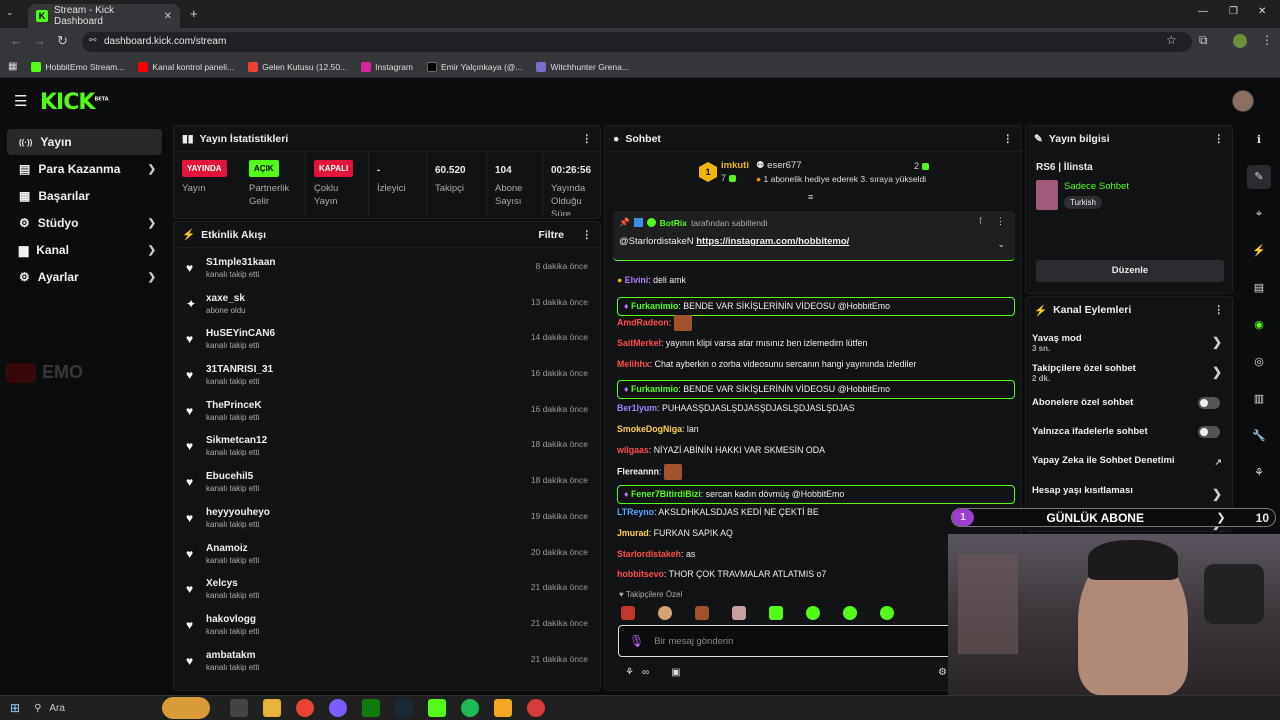 The width and height of the screenshot is (1280, 720). I want to click on chat-username: Elvini, so click(636, 280).